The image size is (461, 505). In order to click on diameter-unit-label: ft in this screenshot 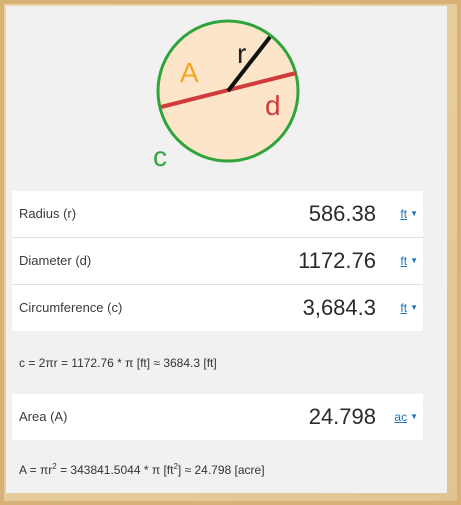, I will do `click(404, 261)`.